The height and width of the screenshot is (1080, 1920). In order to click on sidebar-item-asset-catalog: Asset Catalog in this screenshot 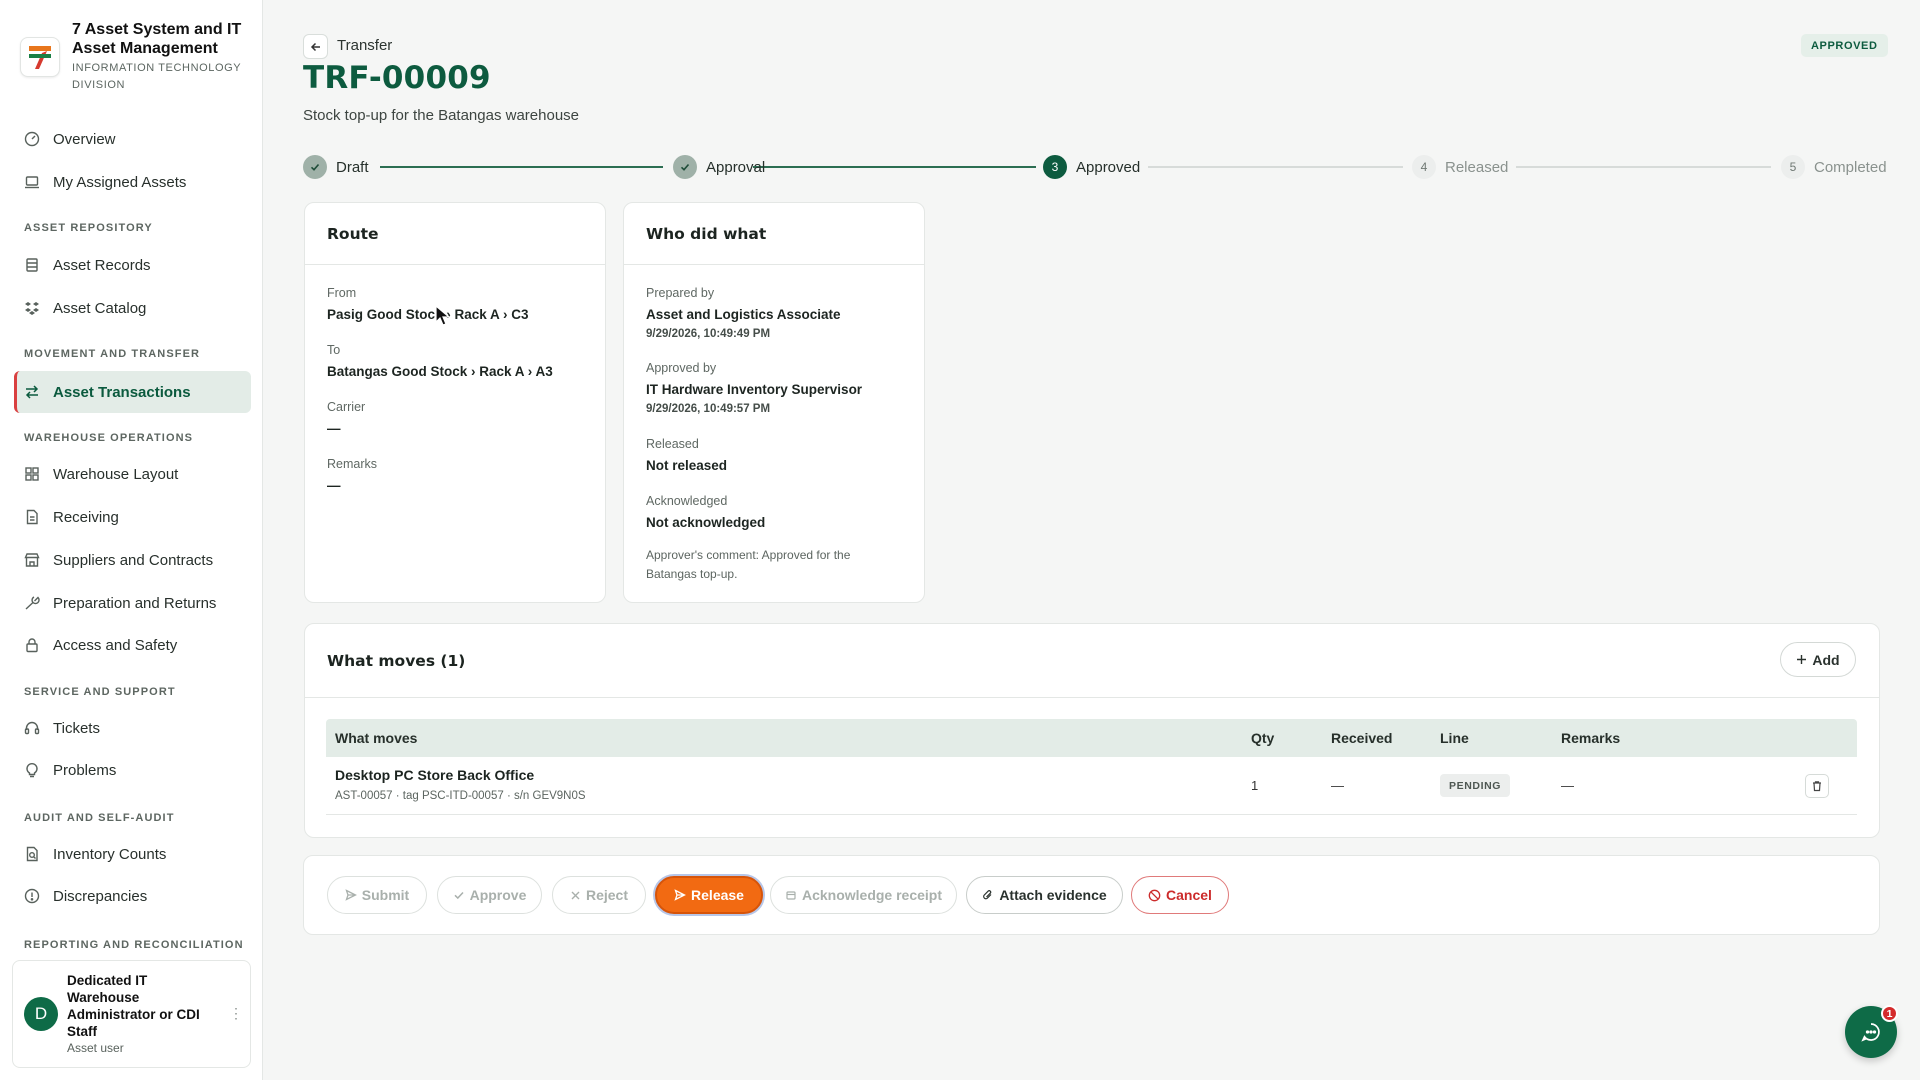, I will do `click(132, 308)`.